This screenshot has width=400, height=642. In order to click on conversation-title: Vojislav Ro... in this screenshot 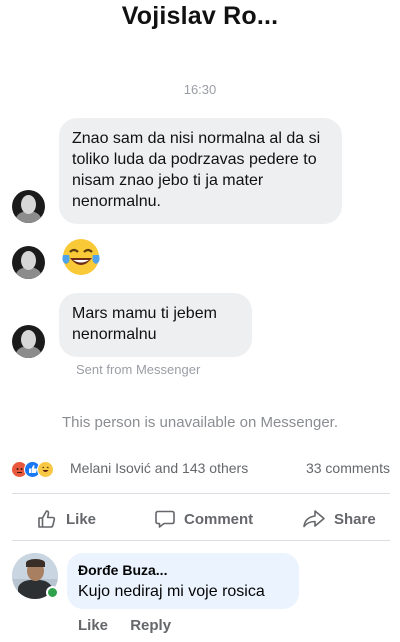, I will do `click(200, 16)`.